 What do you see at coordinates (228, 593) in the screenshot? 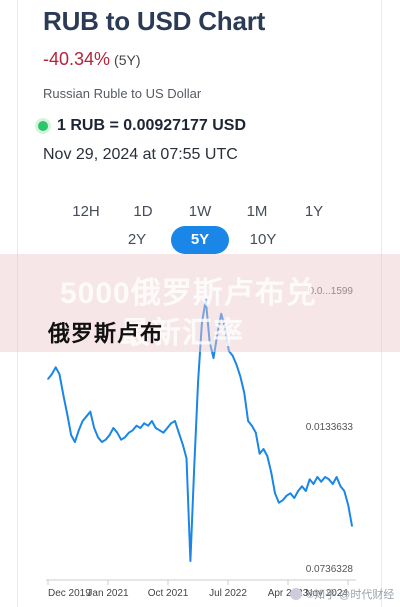
I see `x-tick-label: Jul 2022` at bounding box center [228, 593].